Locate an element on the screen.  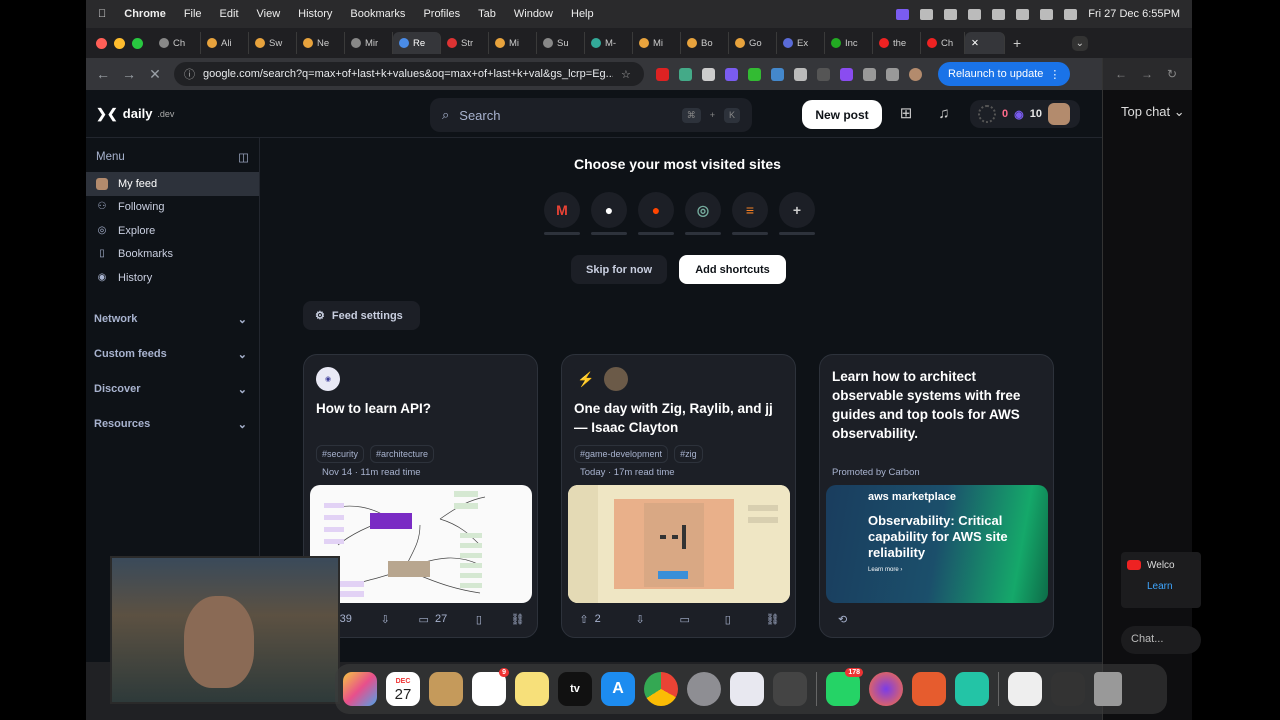
browser-tab: Bo is located at coordinates (705, 43).